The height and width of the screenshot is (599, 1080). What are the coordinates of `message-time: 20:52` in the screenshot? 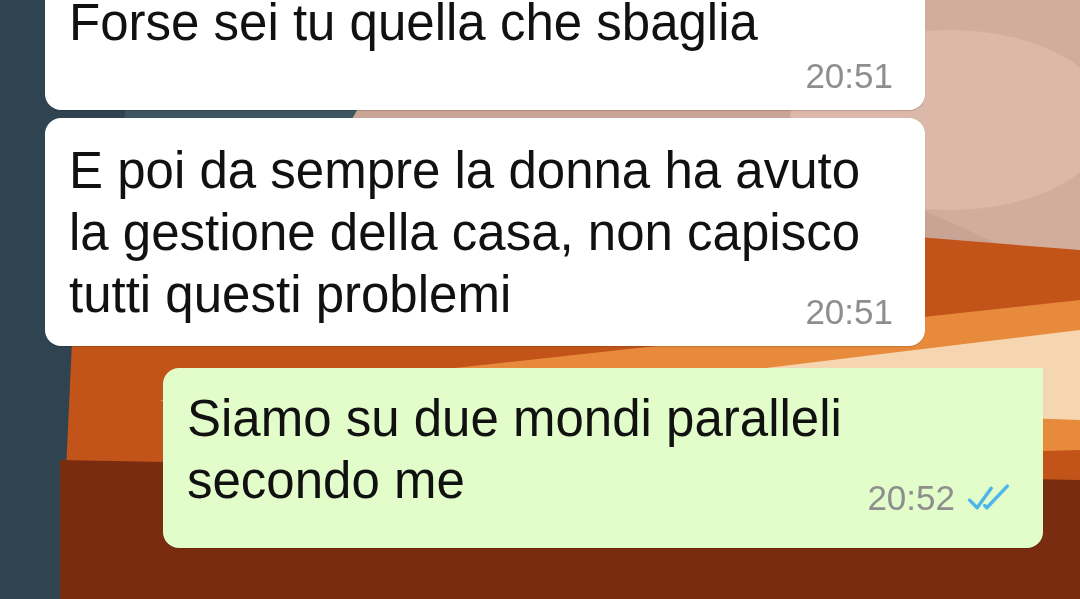 It's located at (911, 498).